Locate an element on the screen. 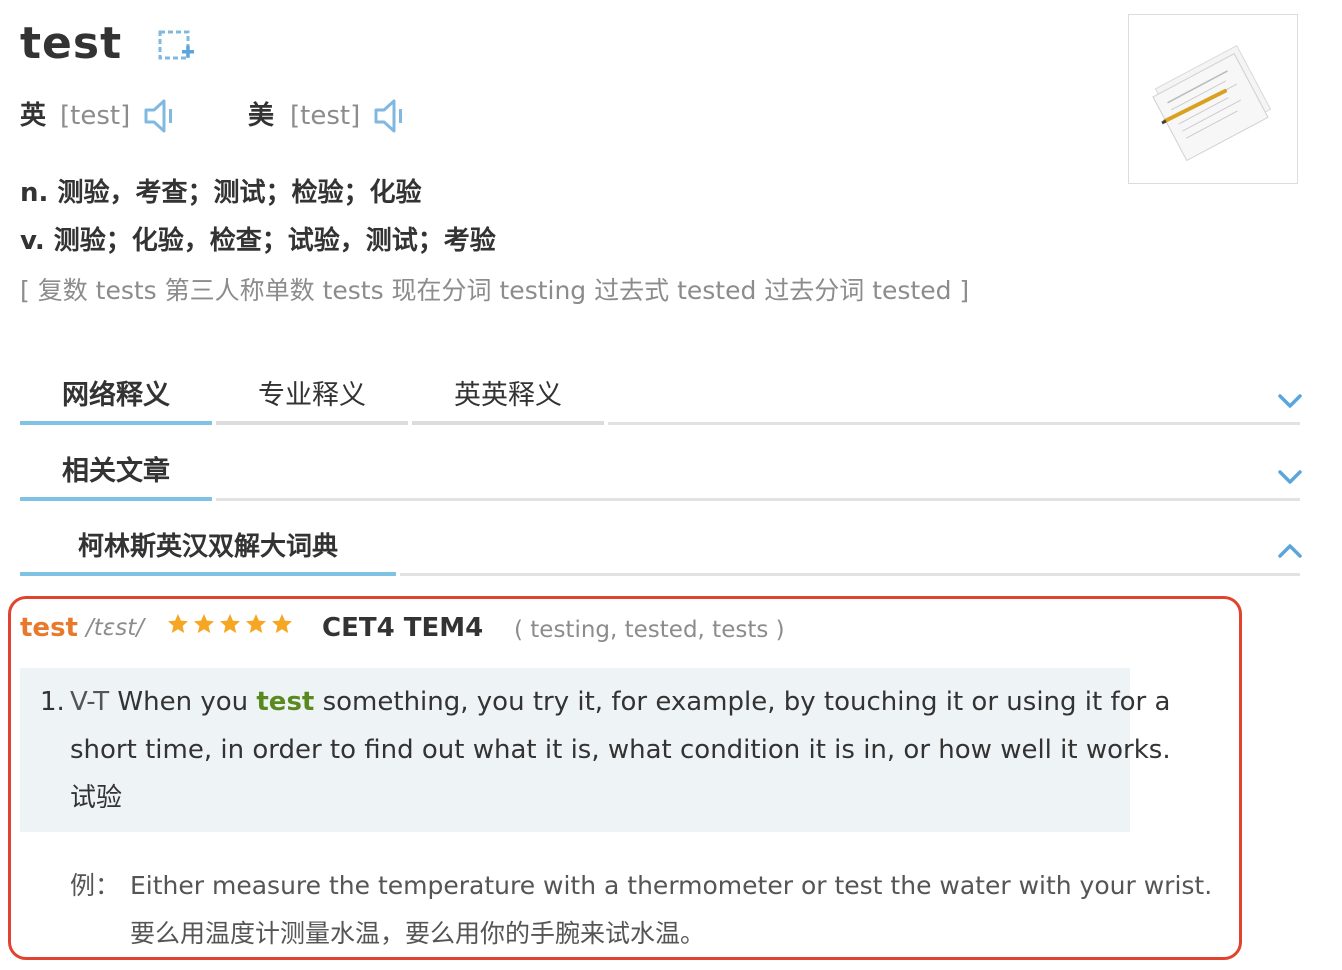  grammar-code: V-T is located at coordinates (90, 702).